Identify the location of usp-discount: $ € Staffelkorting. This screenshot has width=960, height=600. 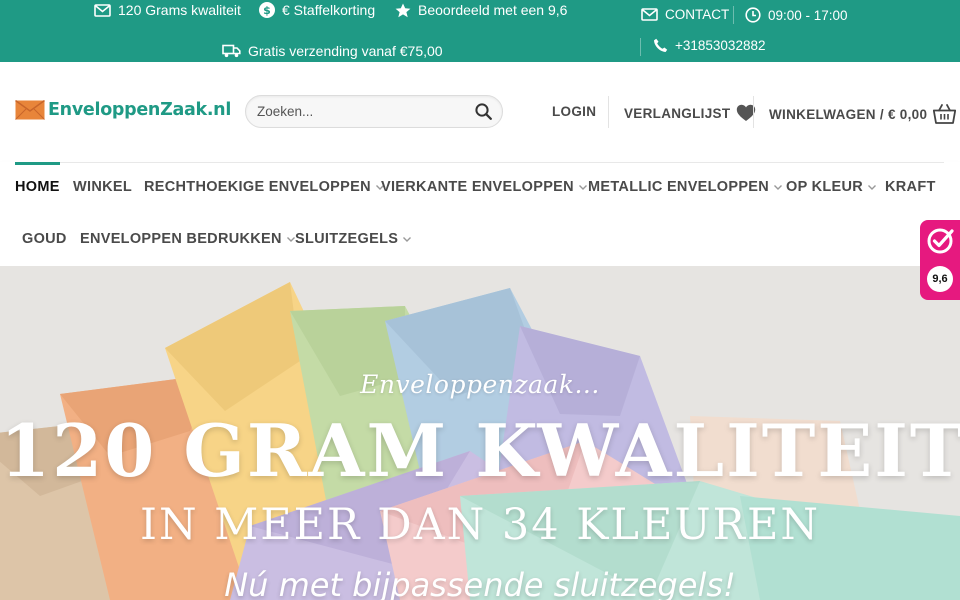
(317, 10).